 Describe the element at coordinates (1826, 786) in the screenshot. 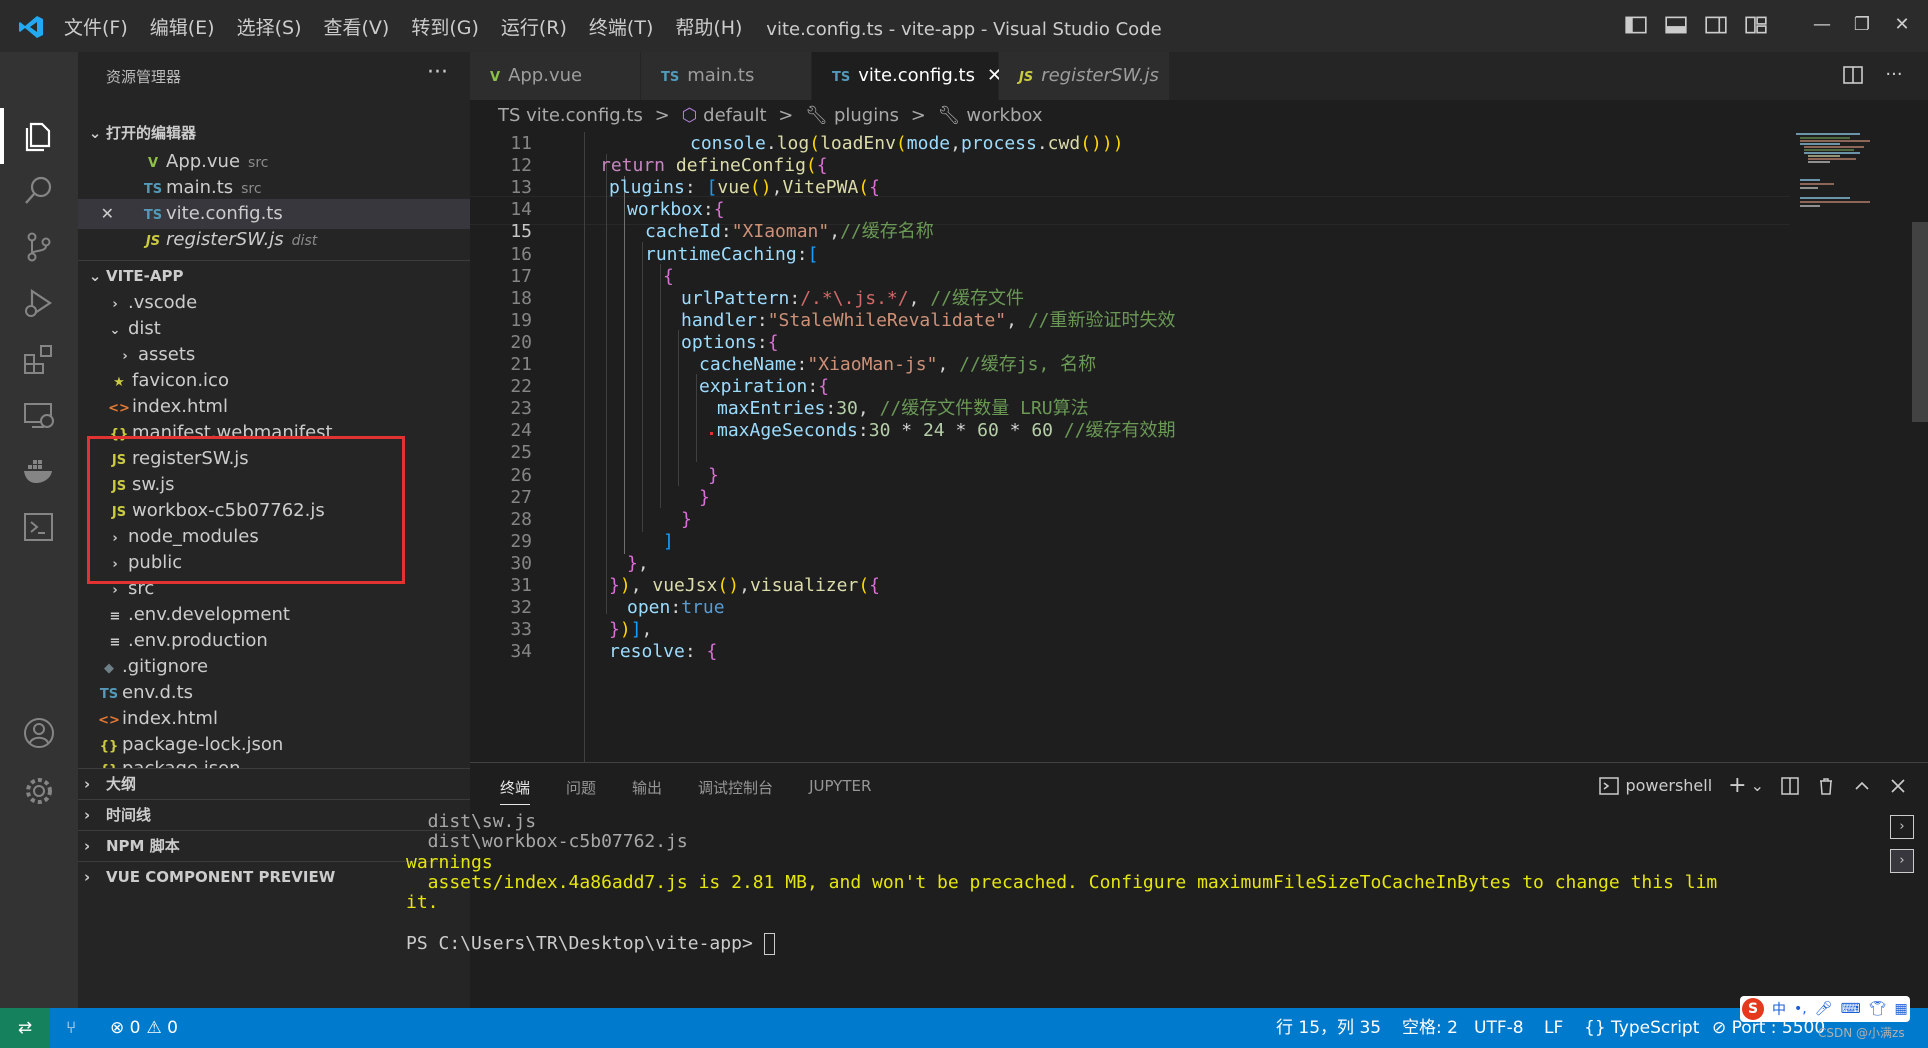

I see `trash-icon` at that location.